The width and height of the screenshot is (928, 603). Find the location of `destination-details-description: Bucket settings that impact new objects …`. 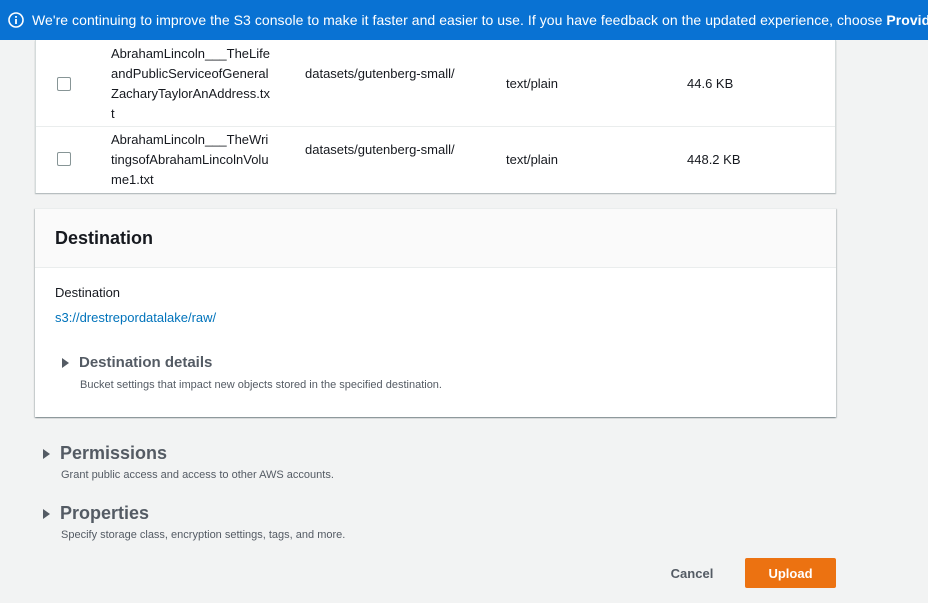

destination-details-description: Bucket settings that impact new objects … is located at coordinates (261, 385).